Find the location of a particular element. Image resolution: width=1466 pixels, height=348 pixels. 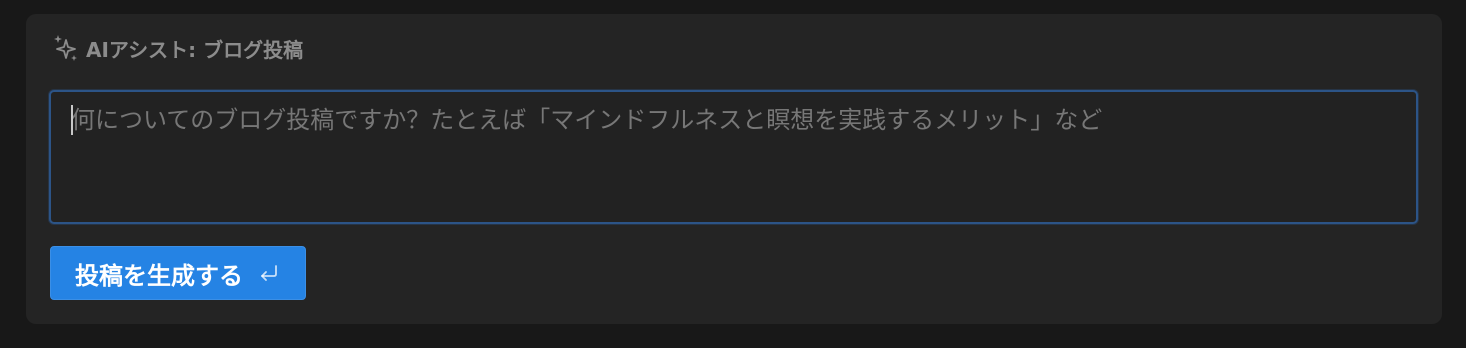

generate-post-button: 投稿を生成する is located at coordinates (178, 273).